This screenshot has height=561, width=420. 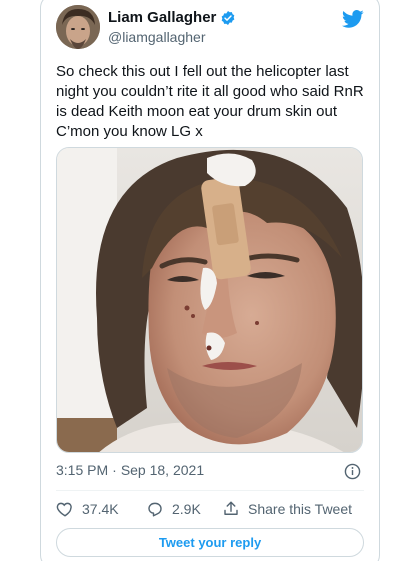 What do you see at coordinates (156, 37) in the screenshot?
I see `author-handle: @liamgallagher` at bounding box center [156, 37].